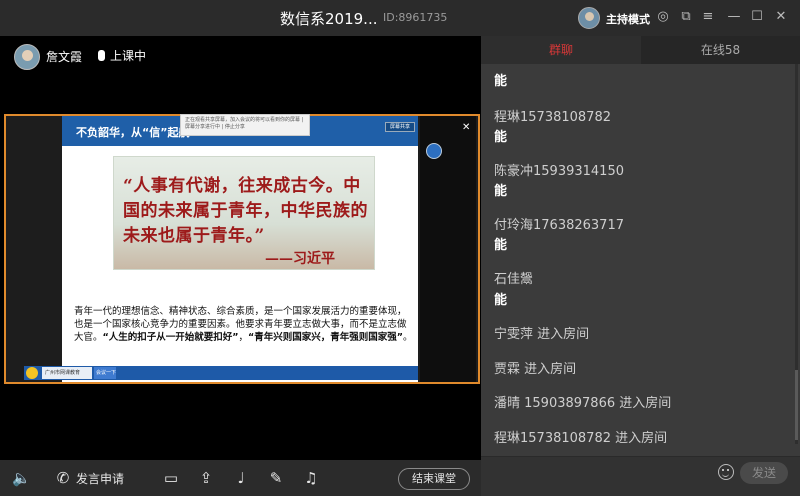  I want to click on teacher-name: 詹文霞, so click(64, 57).